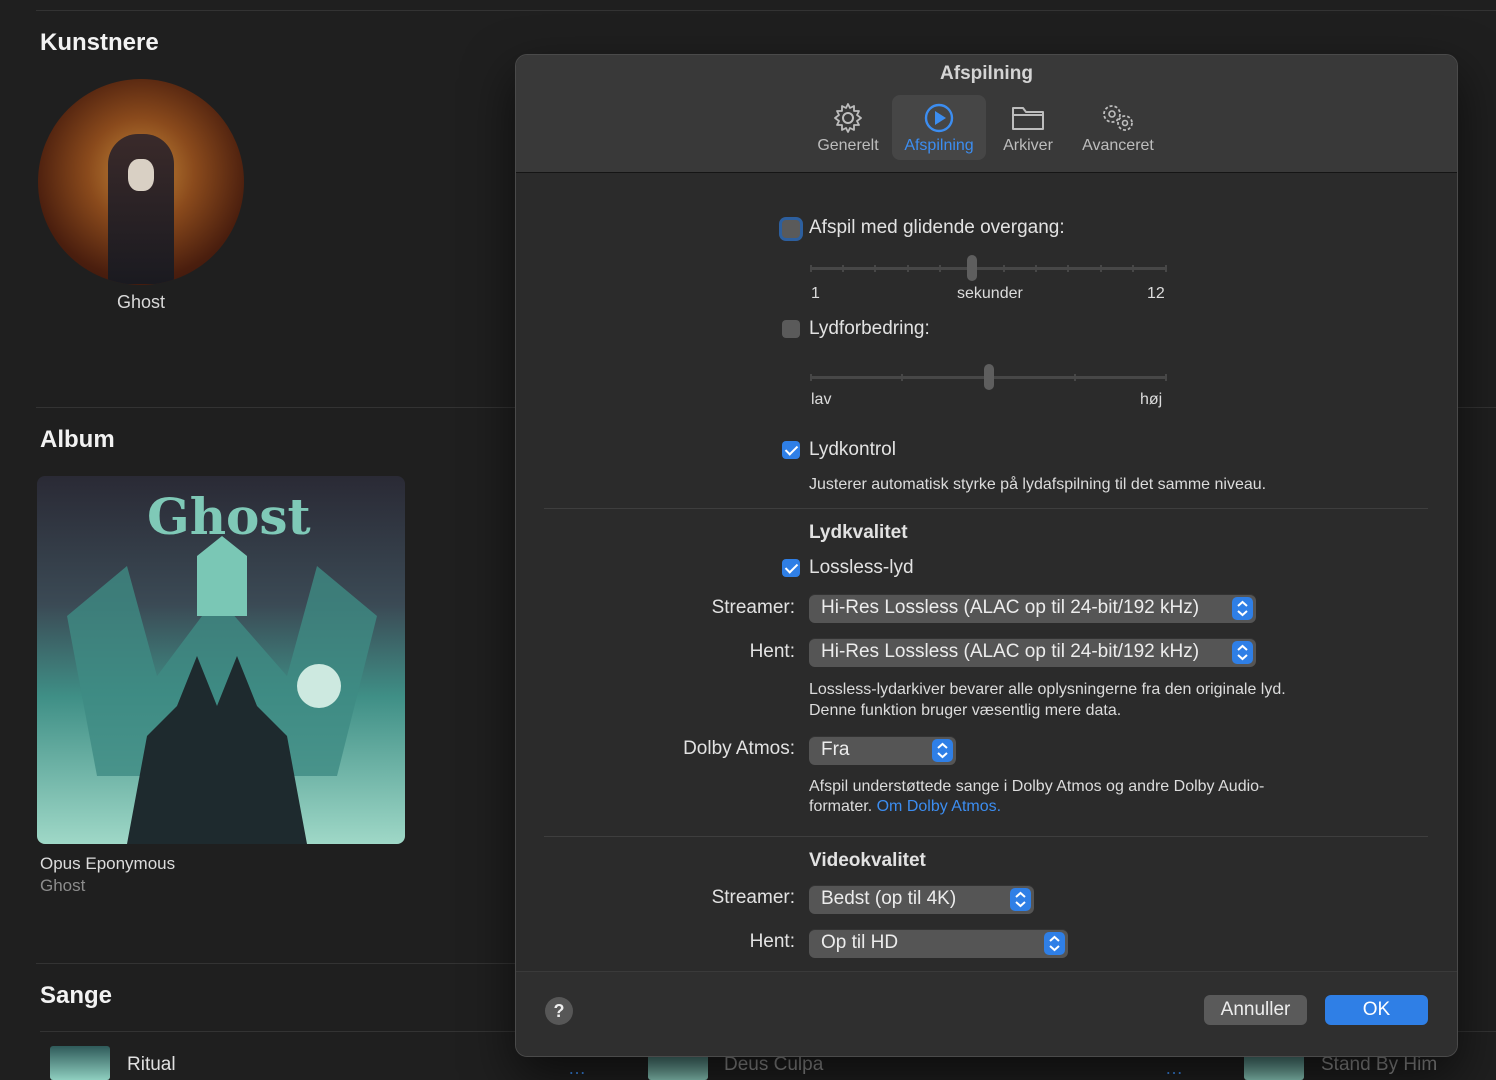 The image size is (1496, 1080). What do you see at coordinates (990, 293) in the screenshot?
I see `crossfade-unit-label: sekunder` at bounding box center [990, 293].